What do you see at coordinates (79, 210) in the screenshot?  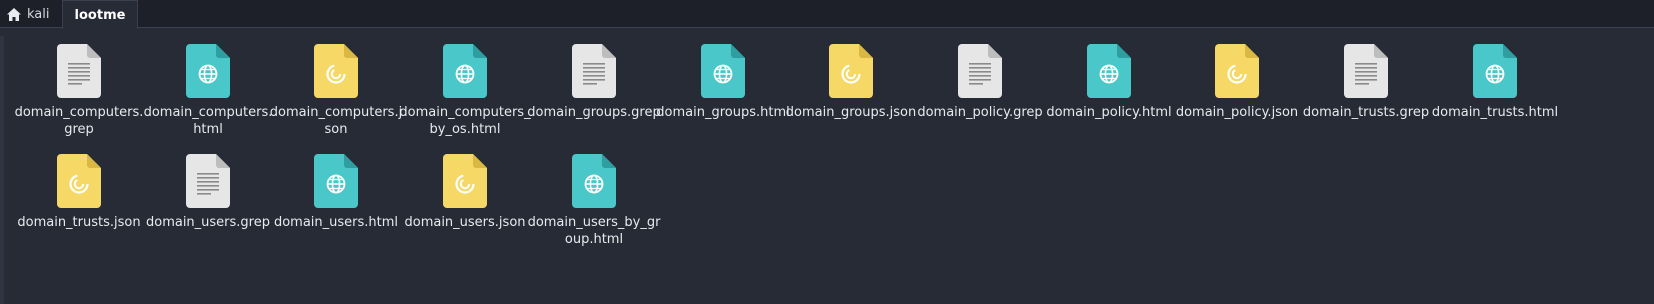 I see `file-item: domain_trusts.json` at bounding box center [79, 210].